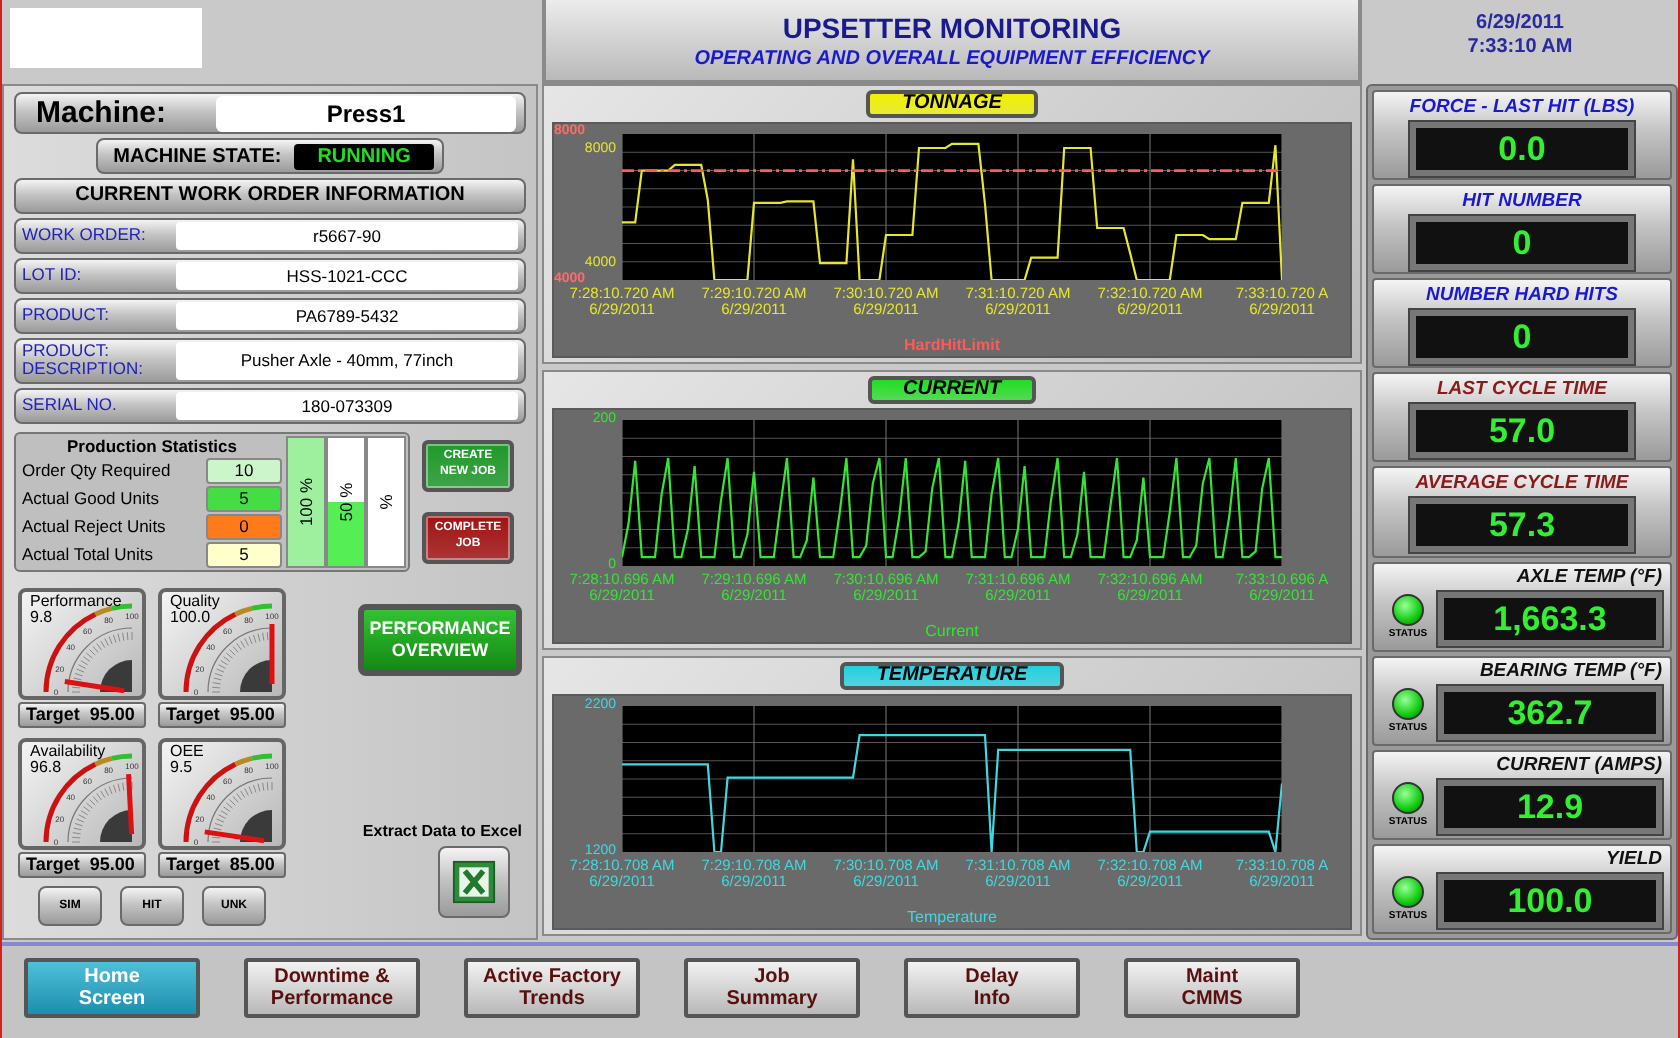  Describe the element at coordinates (332, 988) in the screenshot. I see `nav-button: Downtime & Performance` at that location.